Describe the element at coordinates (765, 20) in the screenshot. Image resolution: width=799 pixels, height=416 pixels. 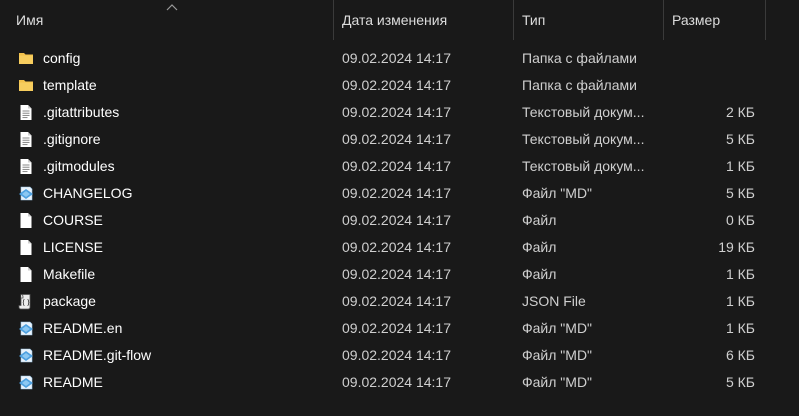
I see `column-separator` at that location.